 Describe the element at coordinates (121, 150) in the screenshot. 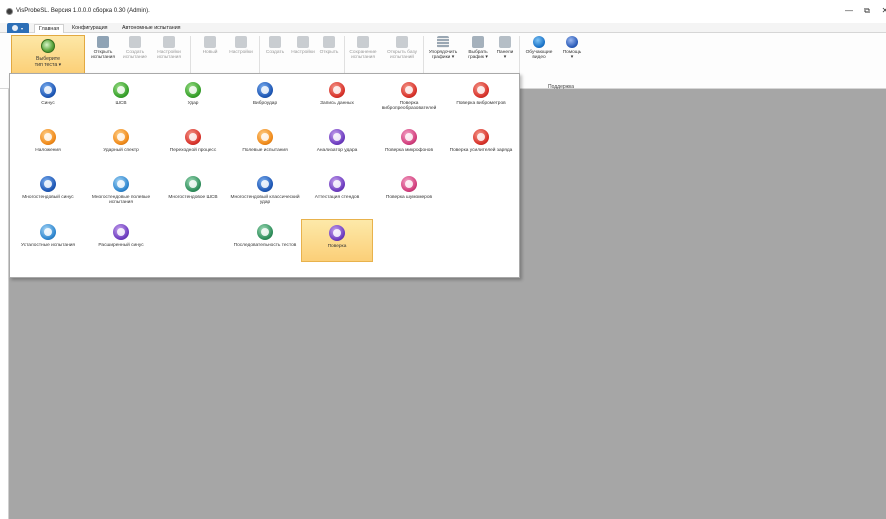

I see `gallery-item-label: Ударный спектр` at that location.